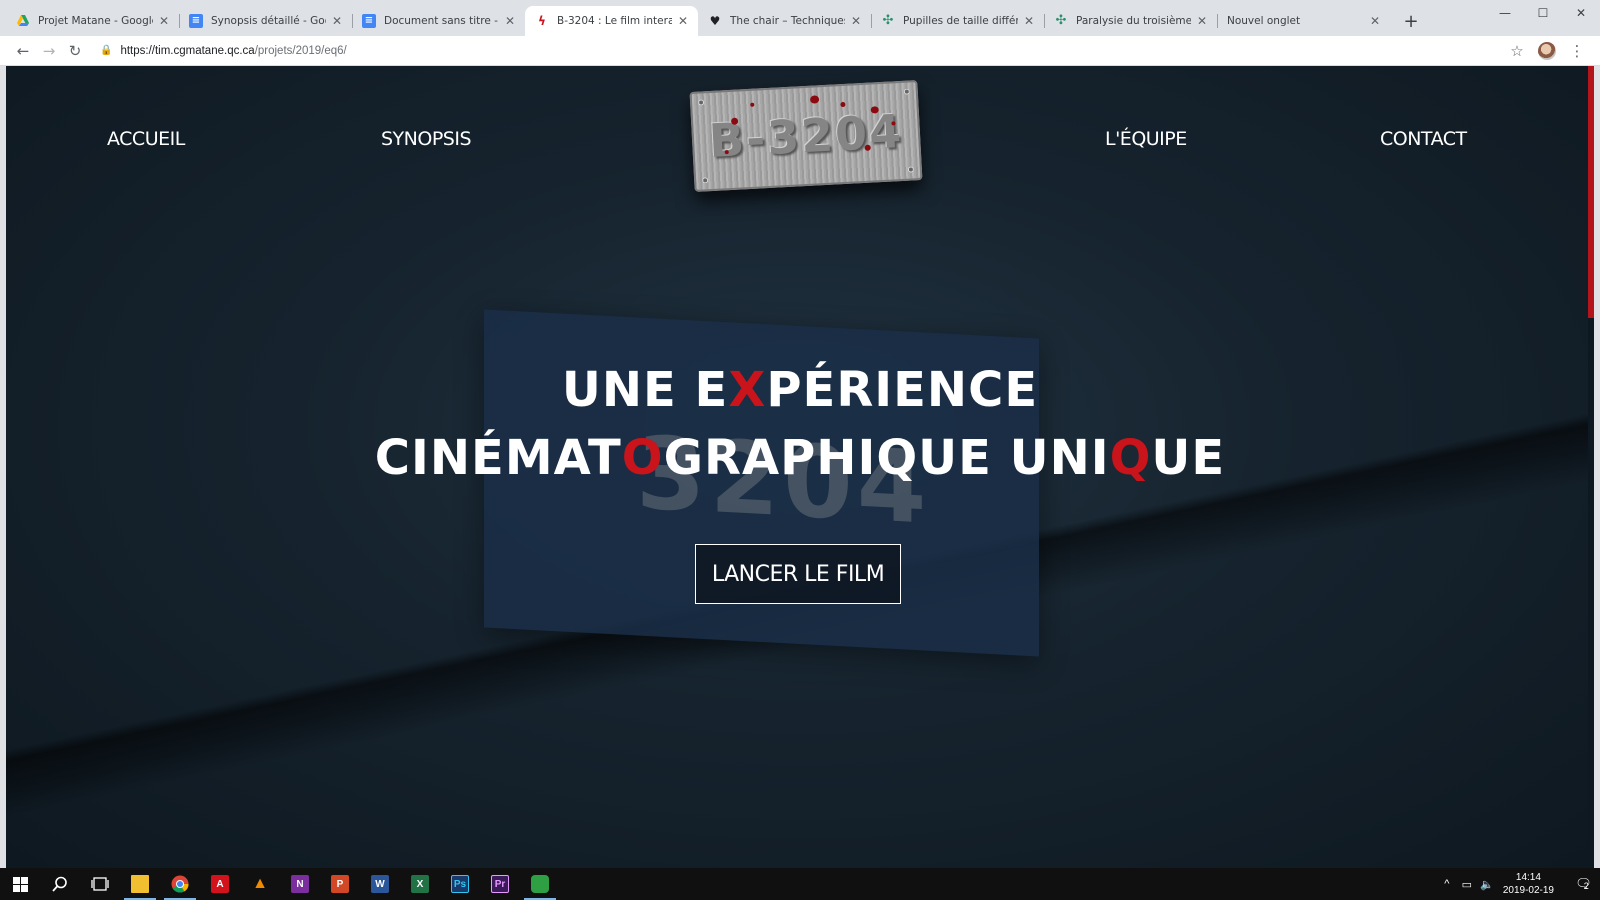 This screenshot has width=1600, height=900. I want to click on profile-avatar, so click(1547, 50).